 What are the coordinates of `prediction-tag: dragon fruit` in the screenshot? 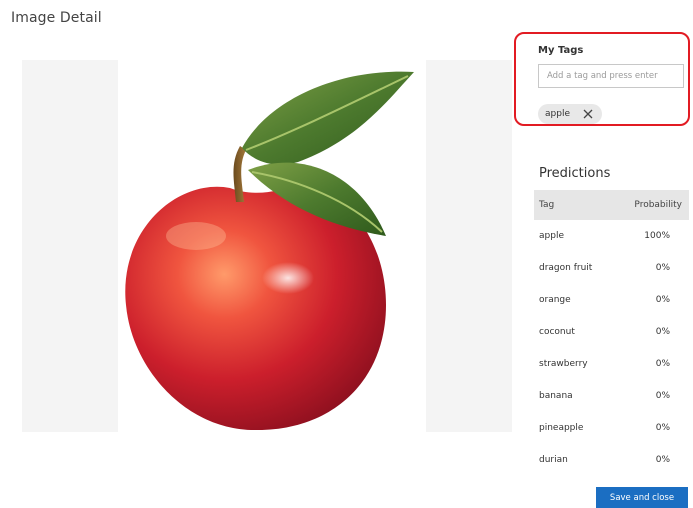 It's located at (566, 268).